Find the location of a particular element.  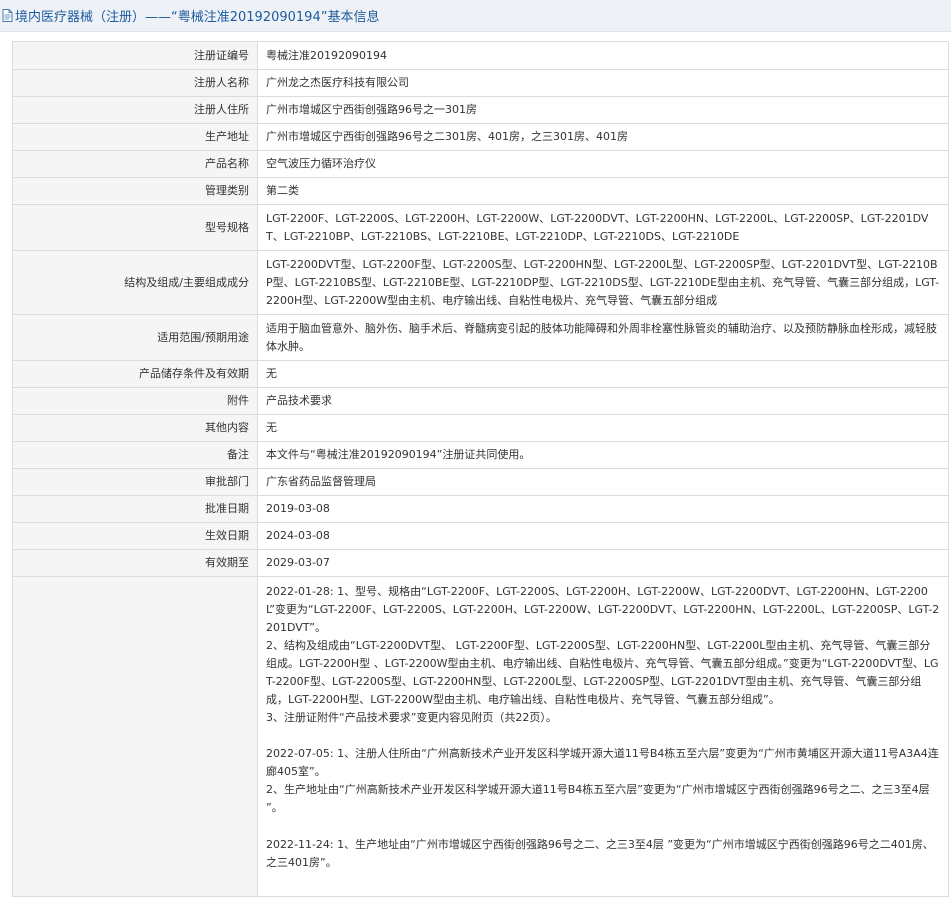

table-row: 管理类别 第二类 is located at coordinates (480, 191).